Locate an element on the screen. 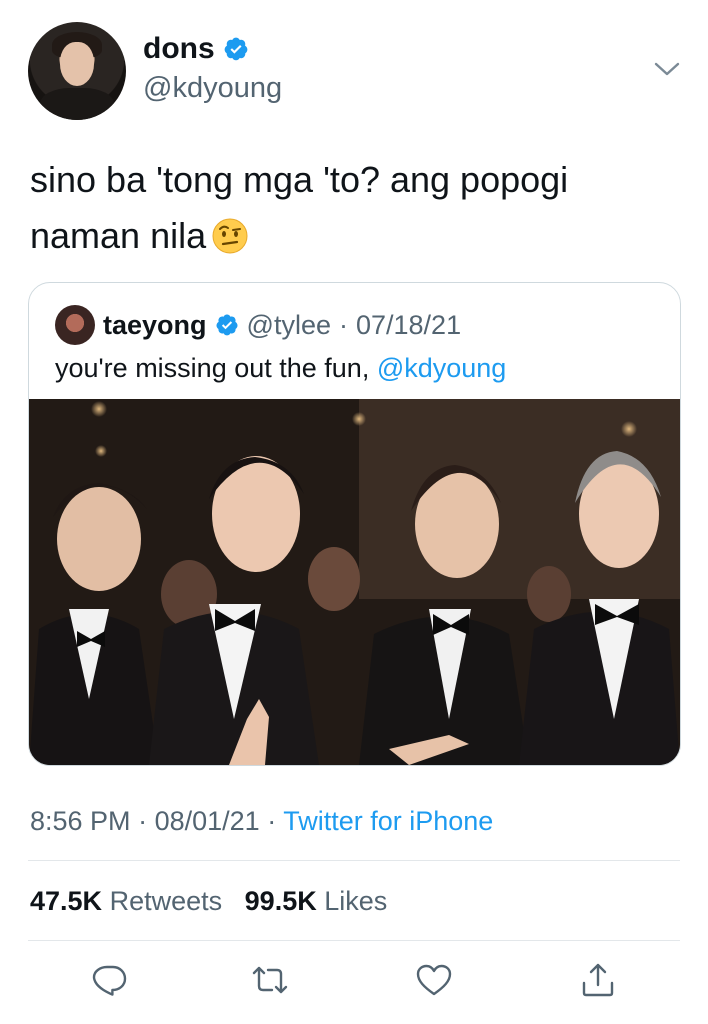 Image resolution: width=708 pixels, height=1024 pixels. like-icon is located at coordinates (434, 980).